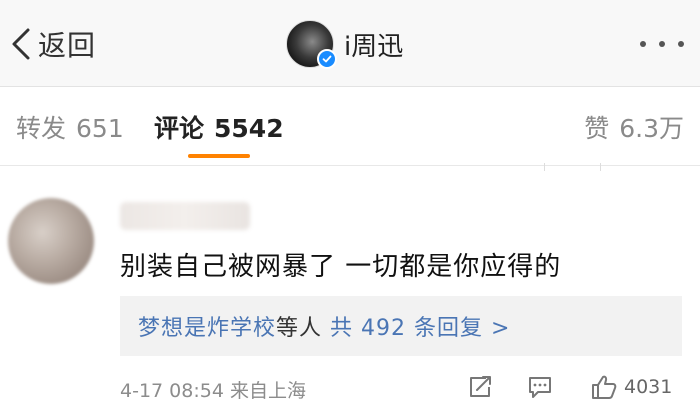 This screenshot has height=414, width=700. What do you see at coordinates (207, 328) in the screenshot?
I see `reply-user-link: 梦想是炸学校` at bounding box center [207, 328].